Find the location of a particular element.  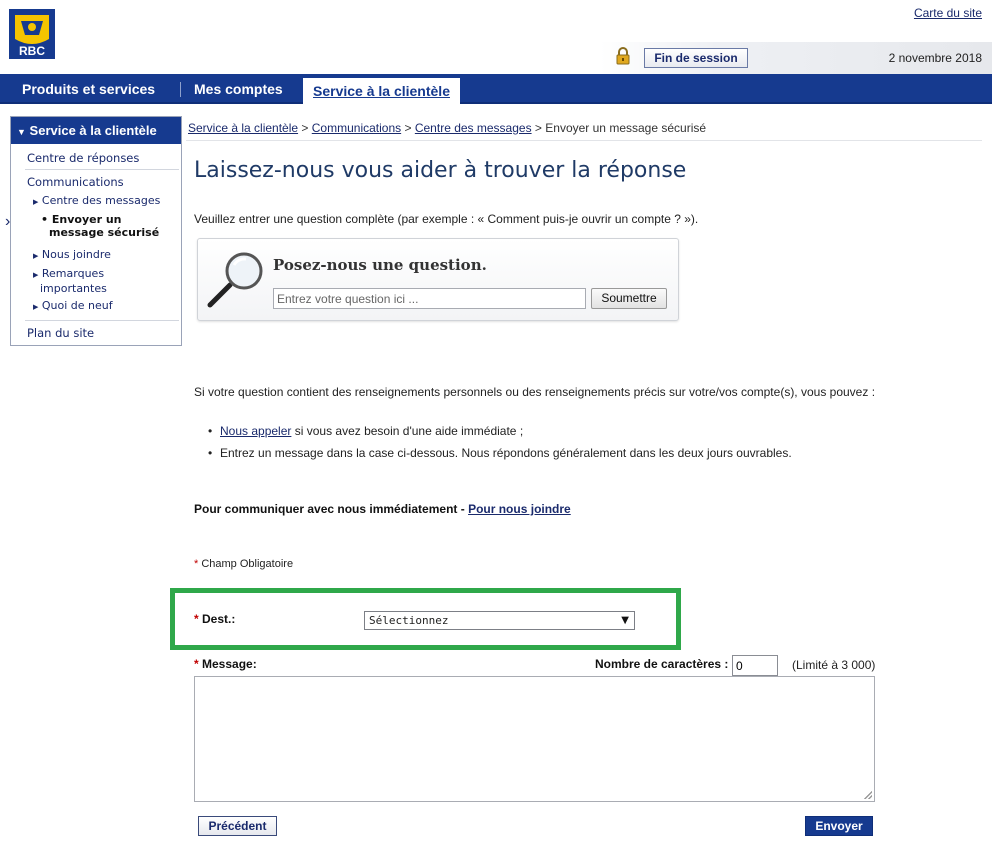

sidebar-item-label: Quoi de neuf is located at coordinates (77, 305).